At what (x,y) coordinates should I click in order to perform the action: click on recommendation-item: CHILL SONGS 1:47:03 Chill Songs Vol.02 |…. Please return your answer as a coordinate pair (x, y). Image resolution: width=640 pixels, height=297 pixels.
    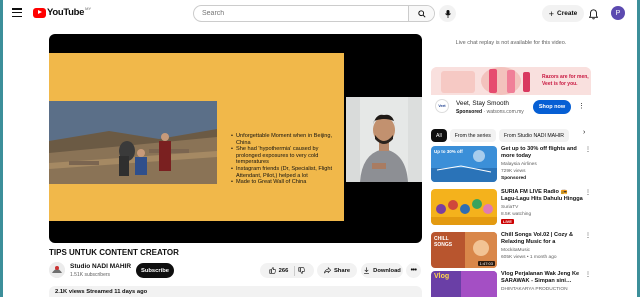
    Looking at the image, I should click on (511, 250).